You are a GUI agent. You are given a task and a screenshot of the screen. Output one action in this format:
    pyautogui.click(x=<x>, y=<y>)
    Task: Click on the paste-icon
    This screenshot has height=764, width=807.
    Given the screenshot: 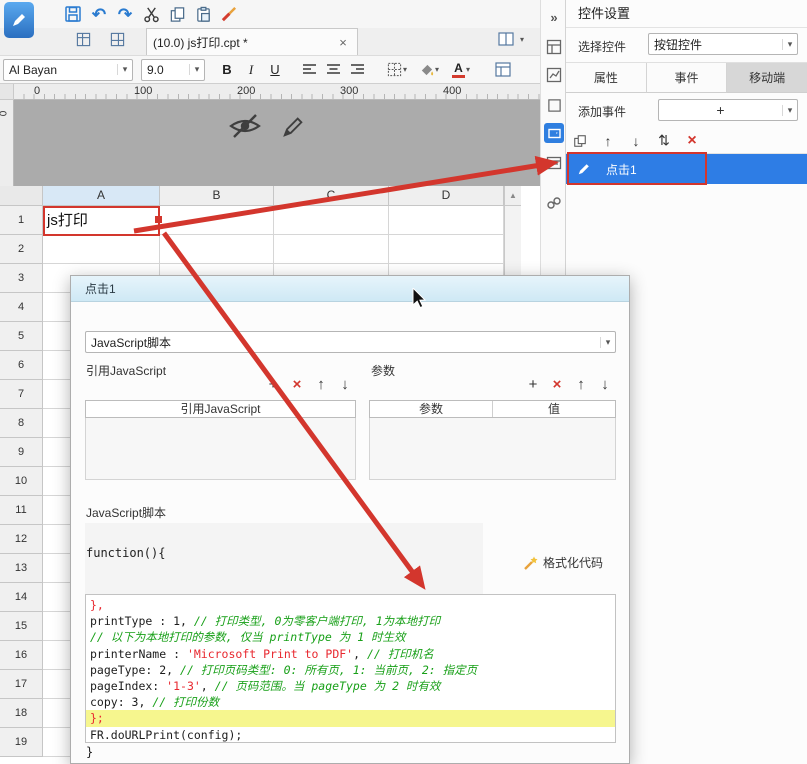 What is the action you would take?
    pyautogui.click(x=203, y=14)
    